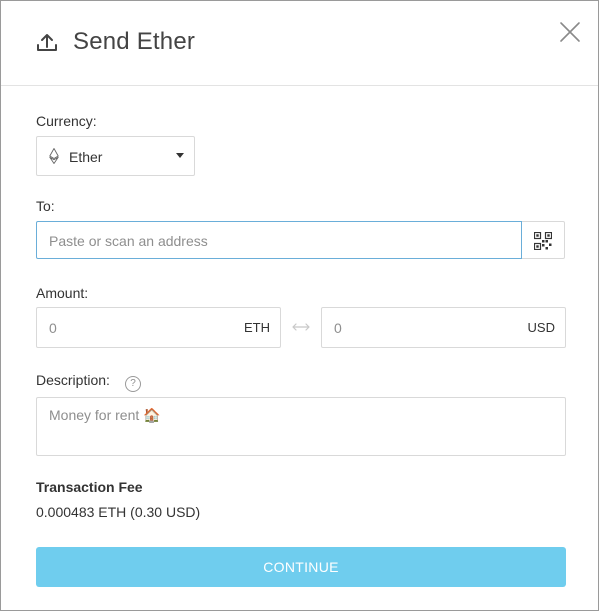 This screenshot has height=611, width=599. Describe the element at coordinates (301, 567) in the screenshot. I see `continue-button: CONTINUE` at that location.